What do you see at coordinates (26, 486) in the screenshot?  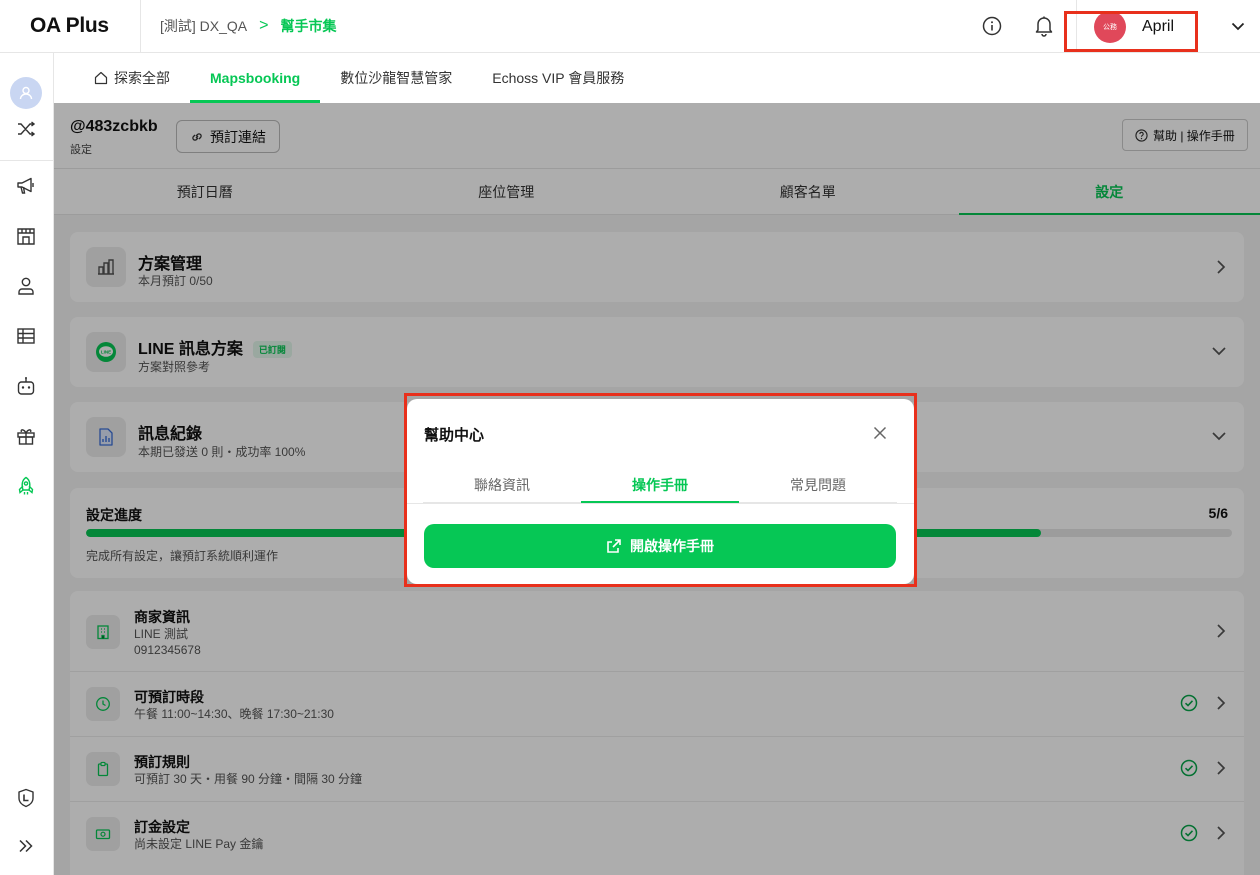 I see `rocket-icon` at bounding box center [26, 486].